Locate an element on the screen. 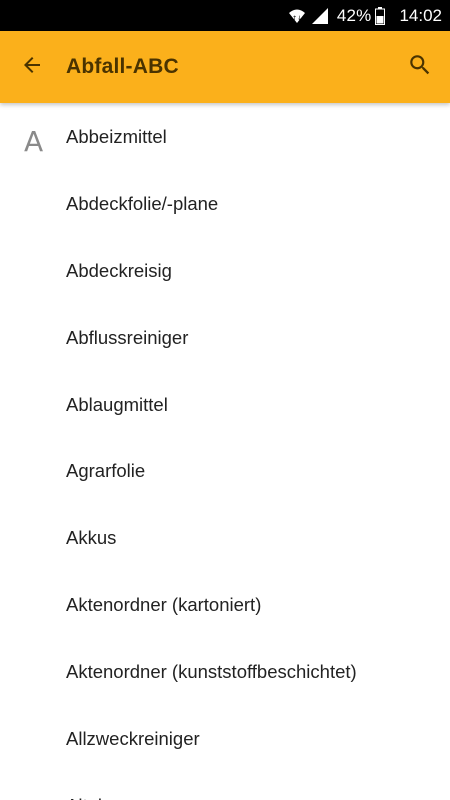 Image resolution: width=450 pixels, height=800 pixels. wifi-icon: ↑↓ is located at coordinates (297, 16).